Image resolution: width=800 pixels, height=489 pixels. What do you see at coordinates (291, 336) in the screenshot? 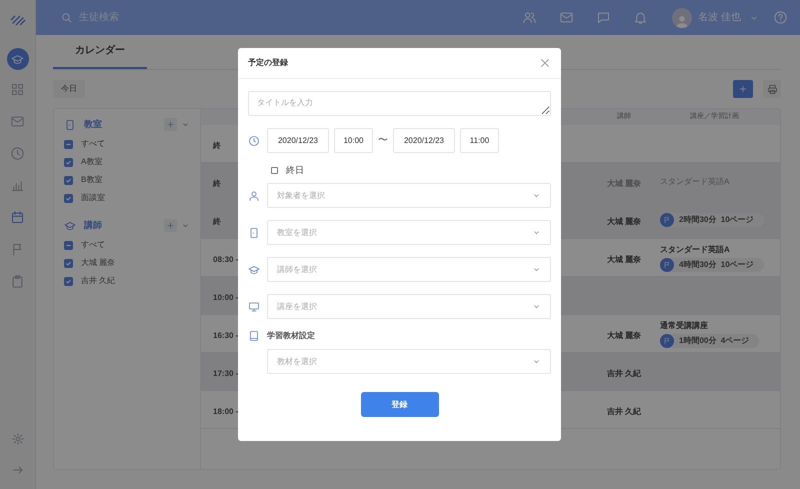
I see `section-label: 学習教材設定` at bounding box center [291, 336].